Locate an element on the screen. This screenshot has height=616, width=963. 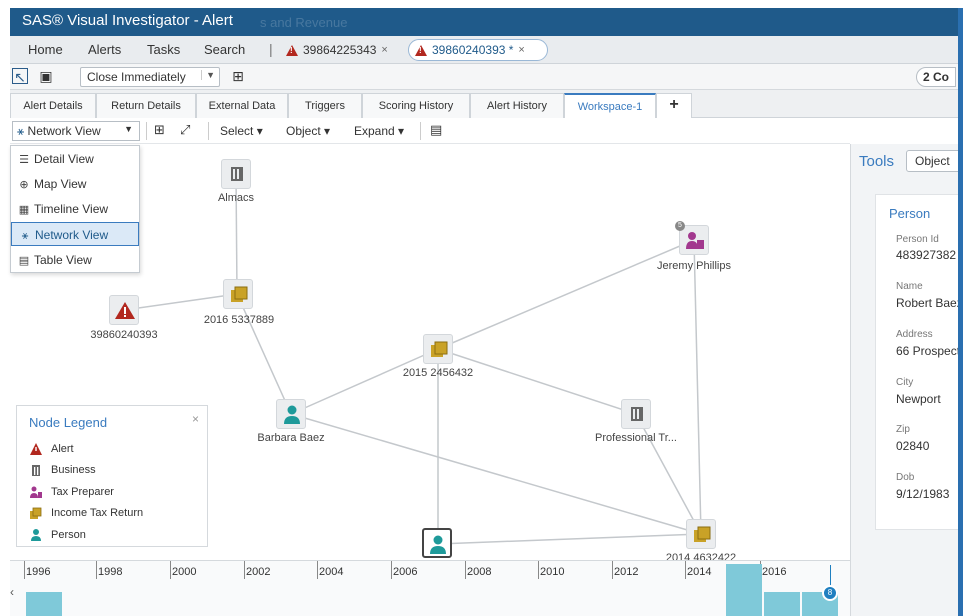
add-tab-button: + is located at coordinates (674, 105).